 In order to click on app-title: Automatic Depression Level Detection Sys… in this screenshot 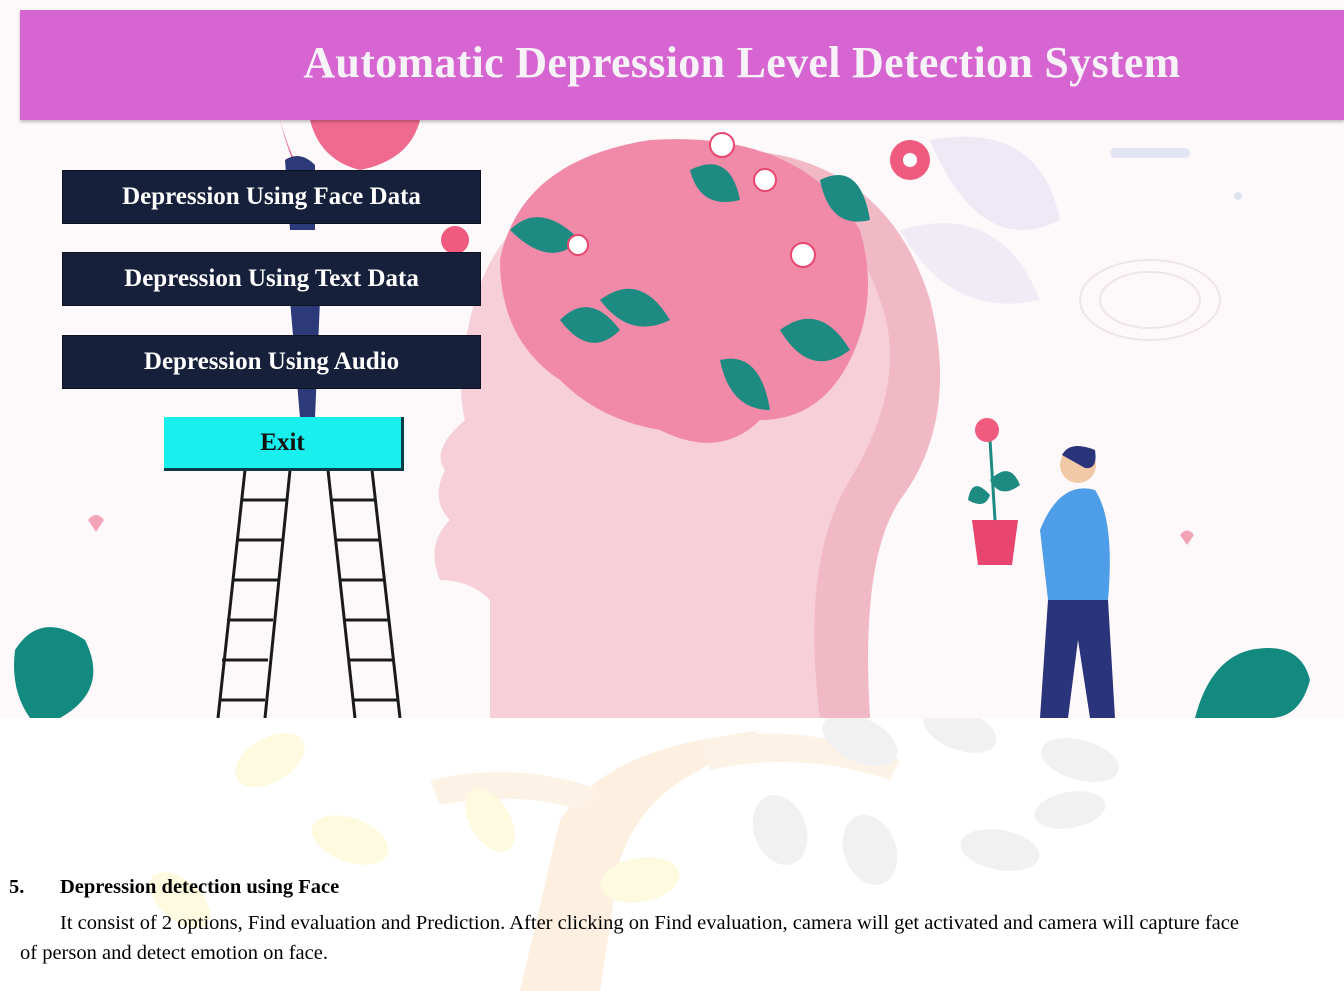, I will do `click(742, 62)`.